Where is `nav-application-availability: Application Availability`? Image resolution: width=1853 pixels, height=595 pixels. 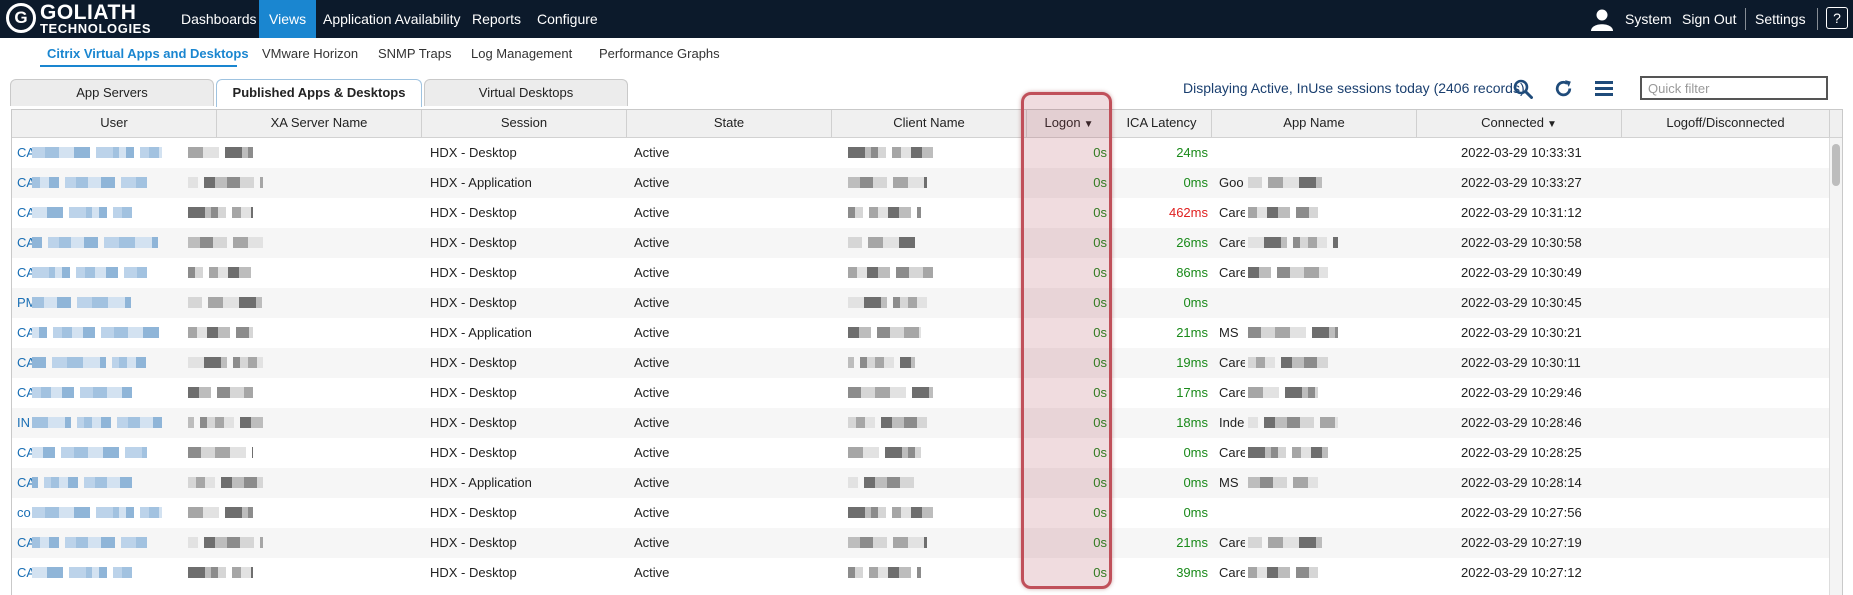
nav-application-availability: Application Availability is located at coordinates (392, 19).